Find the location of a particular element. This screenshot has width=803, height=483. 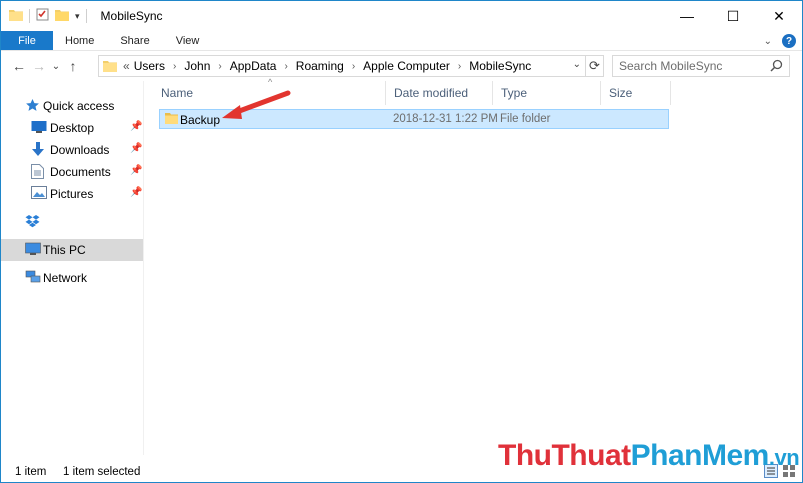

help-icon: ? is located at coordinates (789, 41).